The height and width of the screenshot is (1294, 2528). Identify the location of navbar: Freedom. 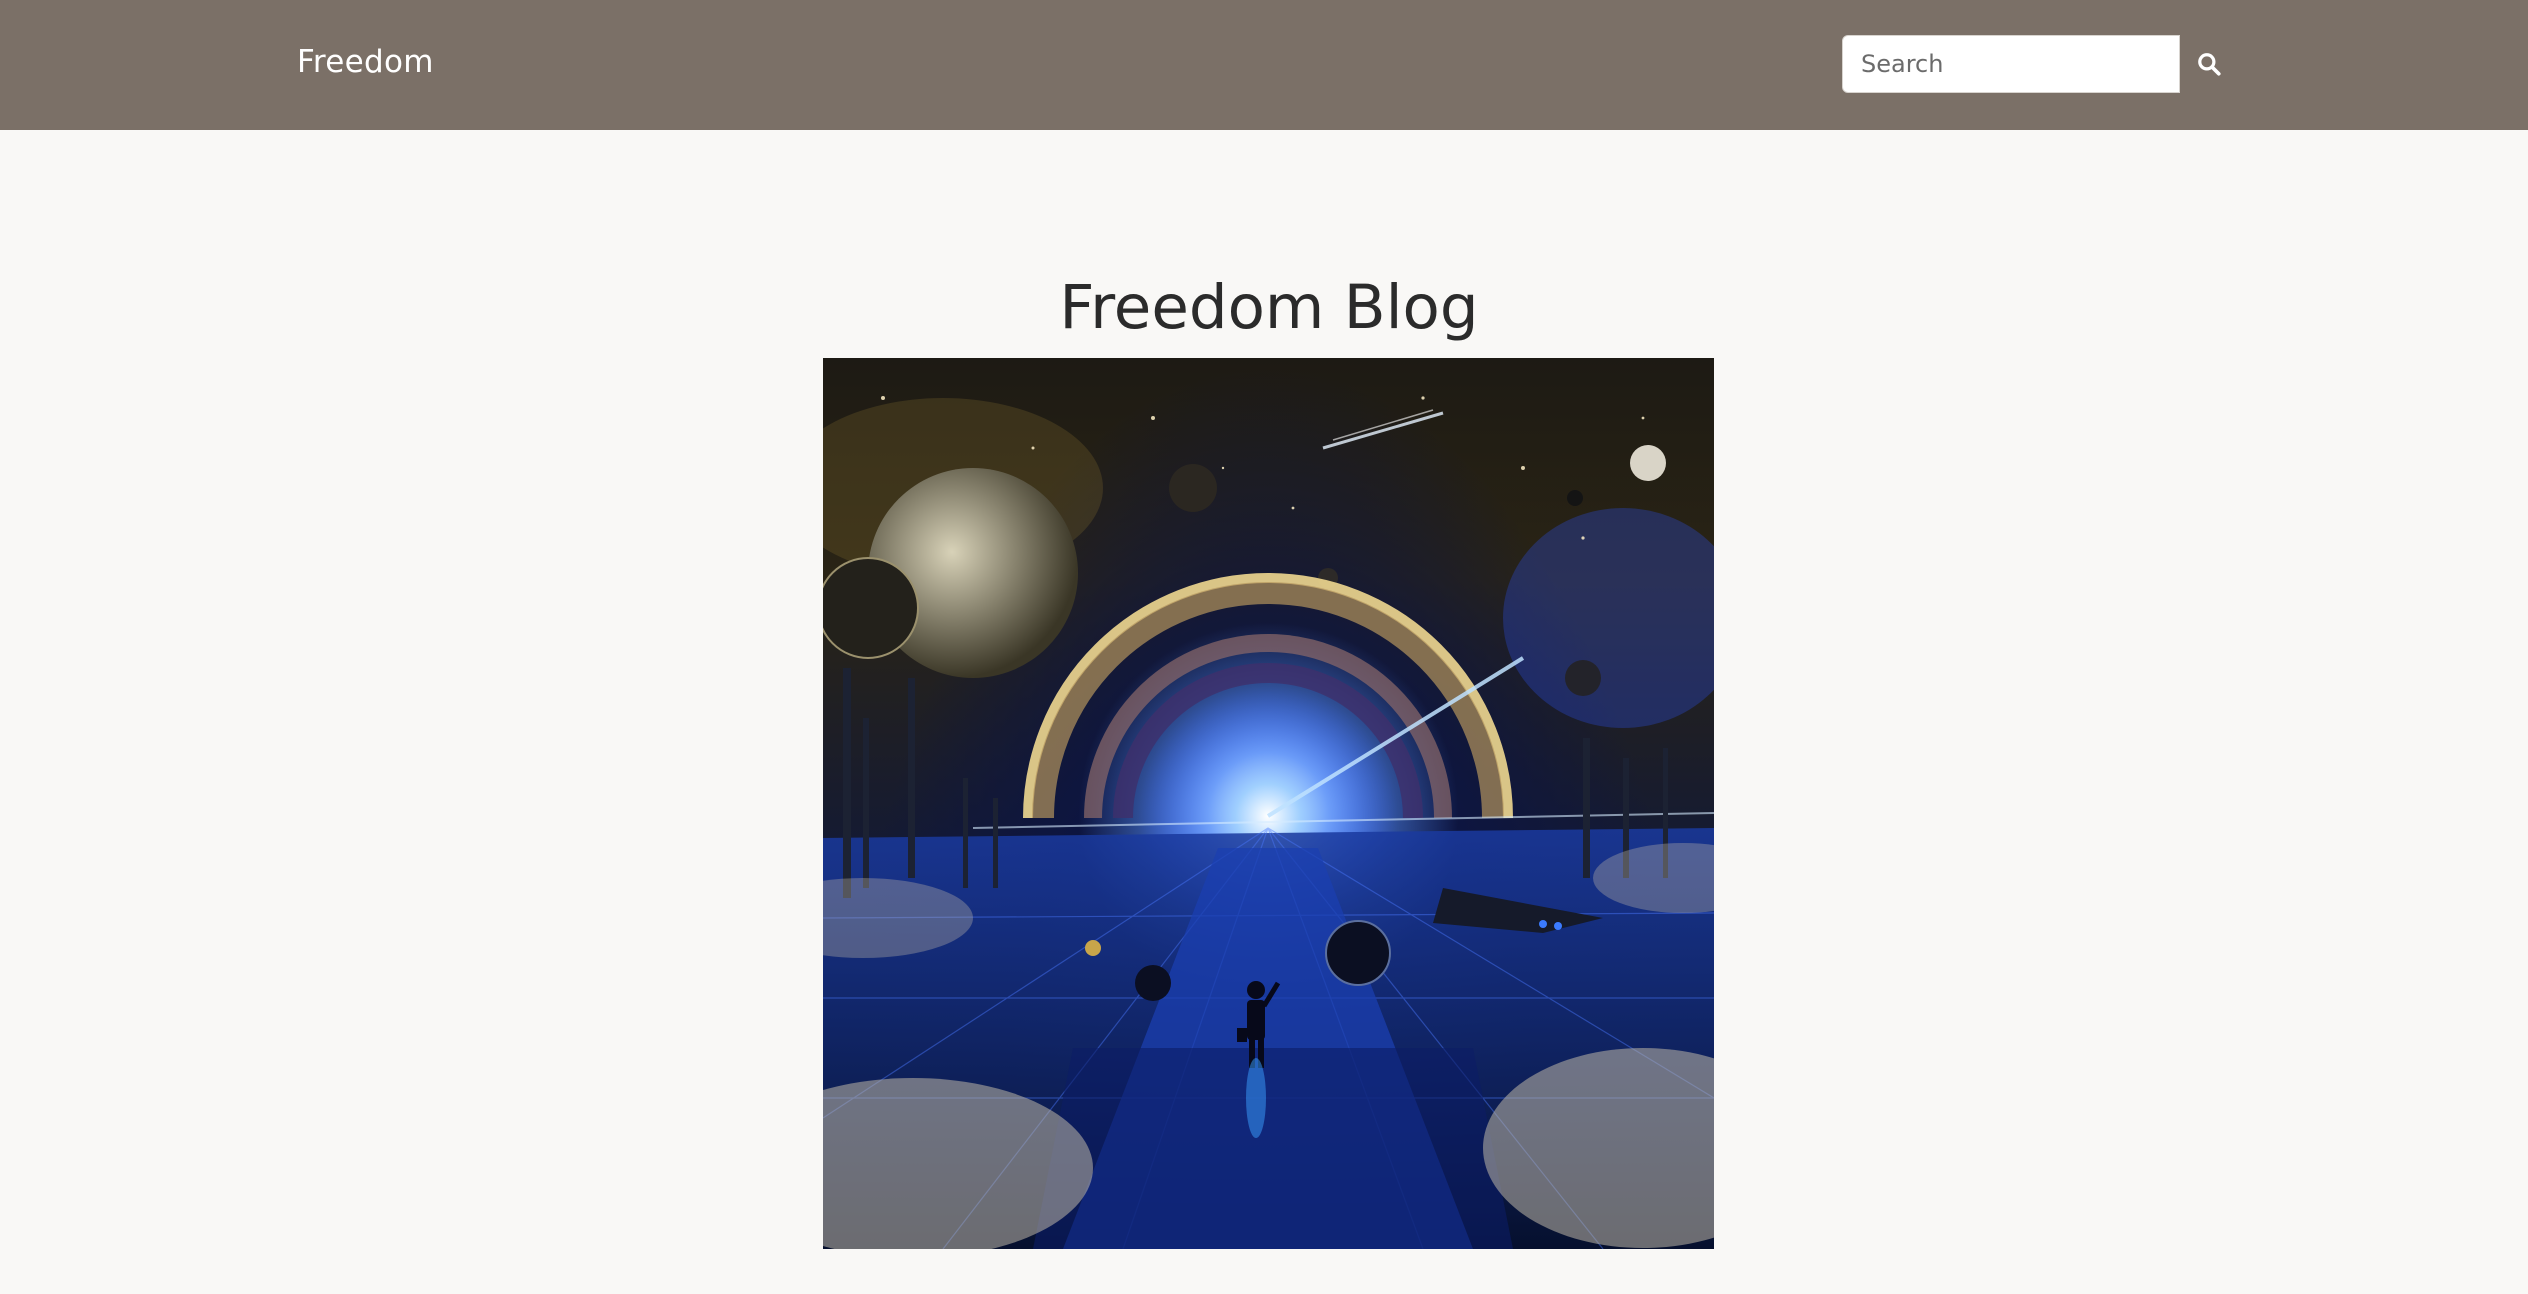
(1264, 65).